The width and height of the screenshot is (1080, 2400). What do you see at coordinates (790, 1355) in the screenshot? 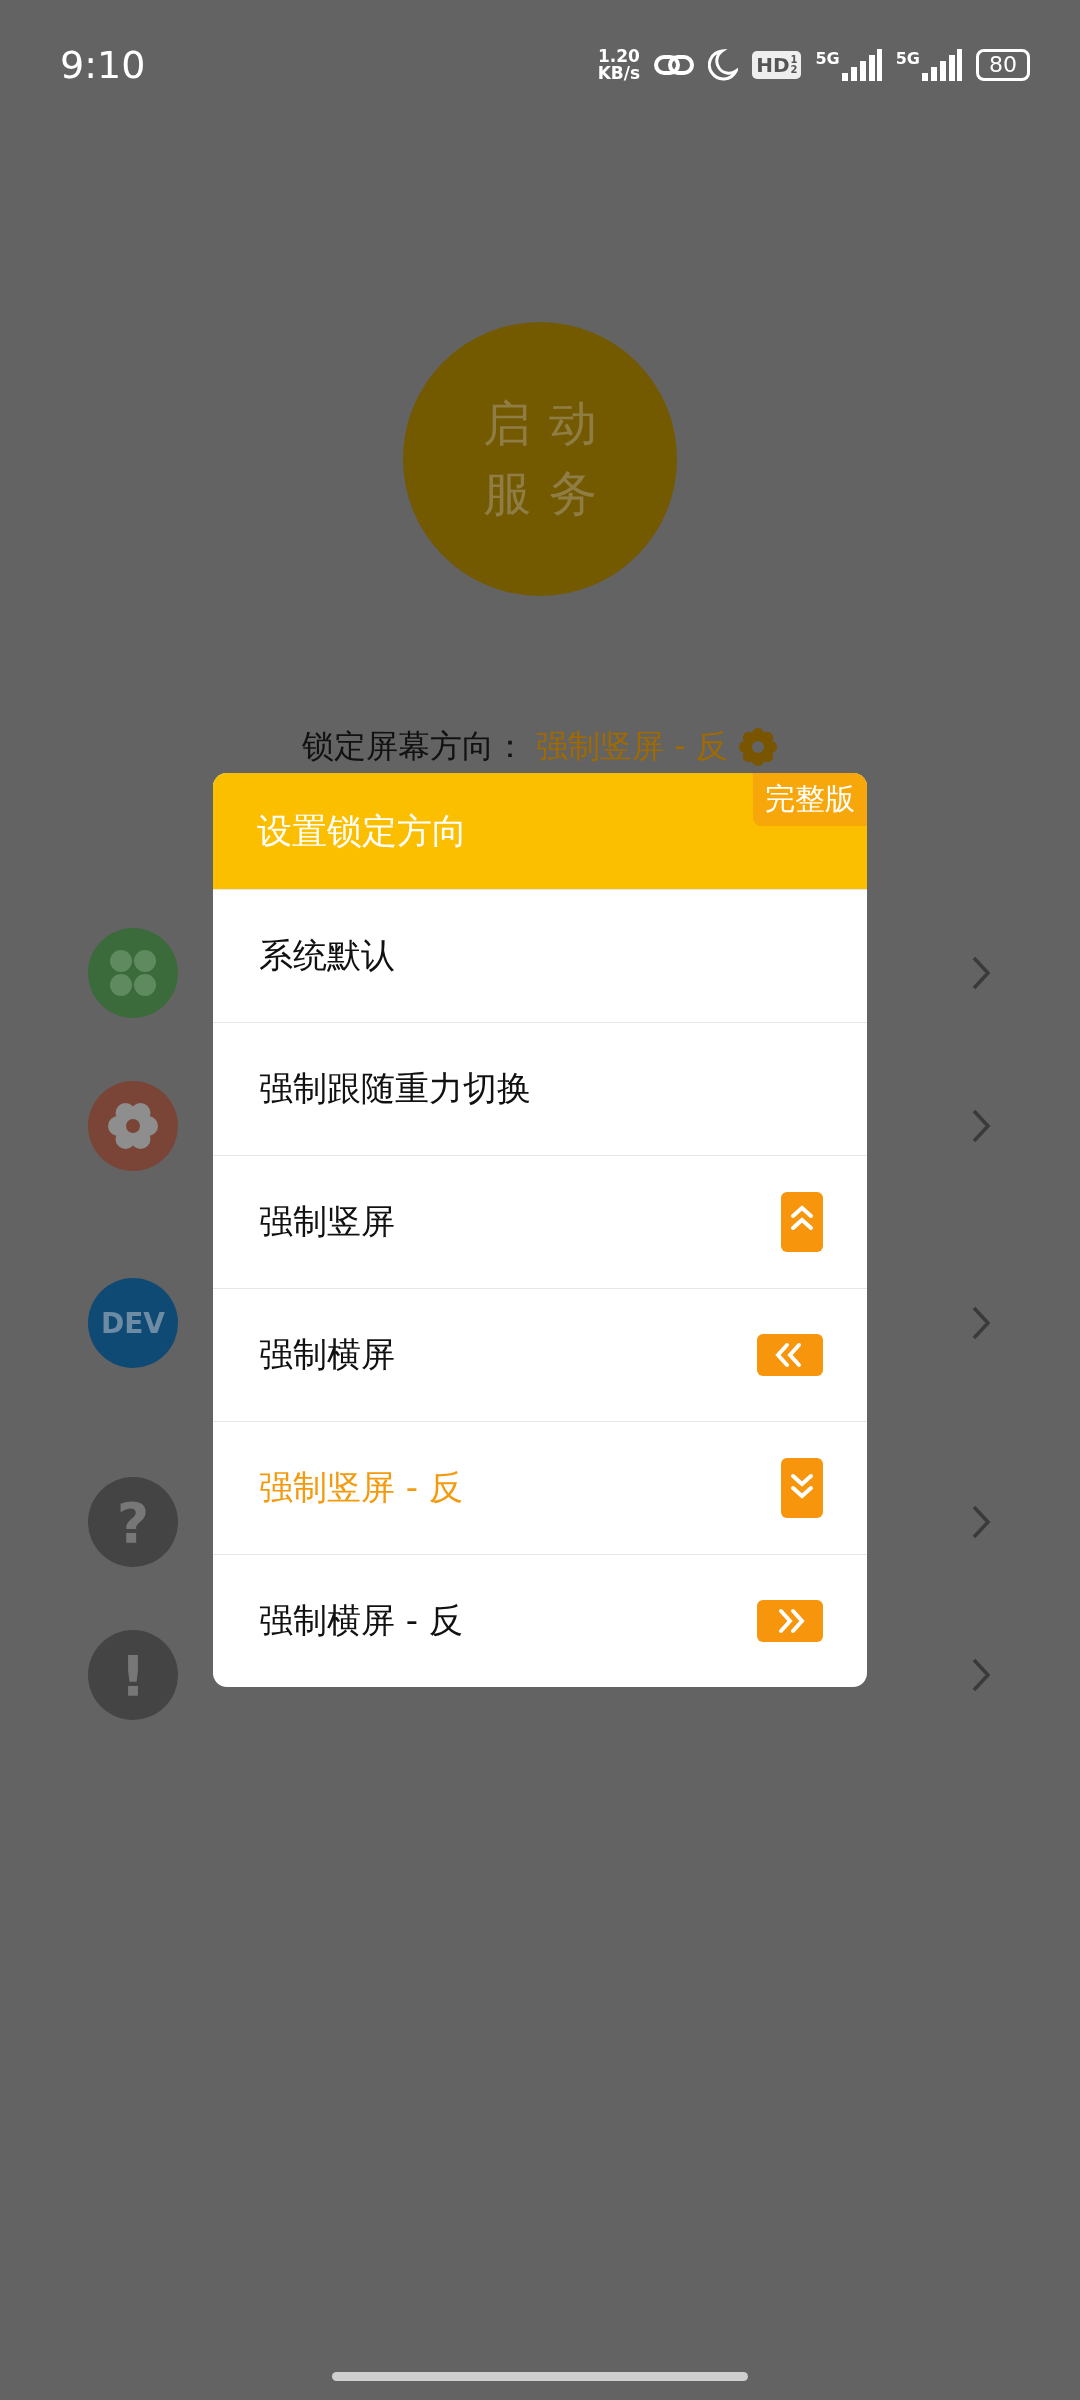
I see `double-chevron-left-icon` at bounding box center [790, 1355].